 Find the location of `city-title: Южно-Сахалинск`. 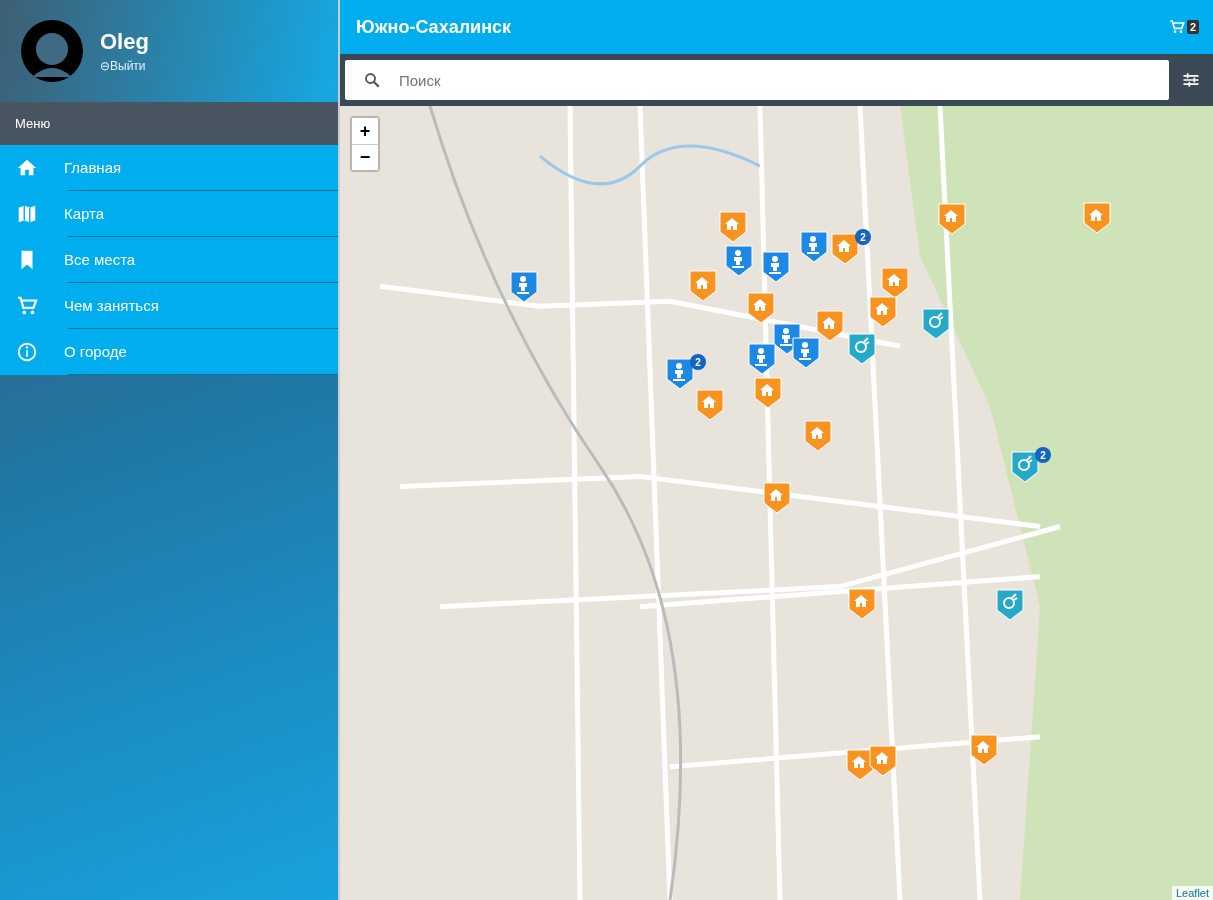

city-title: Южно-Сахалинск is located at coordinates (434, 27).